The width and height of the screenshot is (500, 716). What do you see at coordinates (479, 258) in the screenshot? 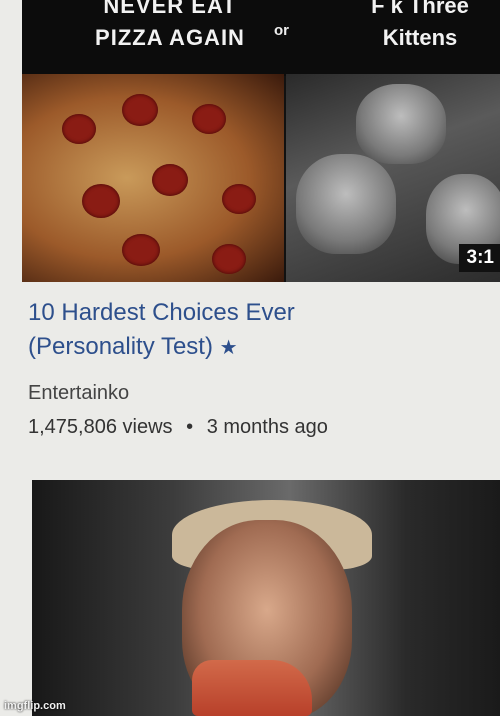
I see `duration-badge: 3:1` at bounding box center [479, 258].